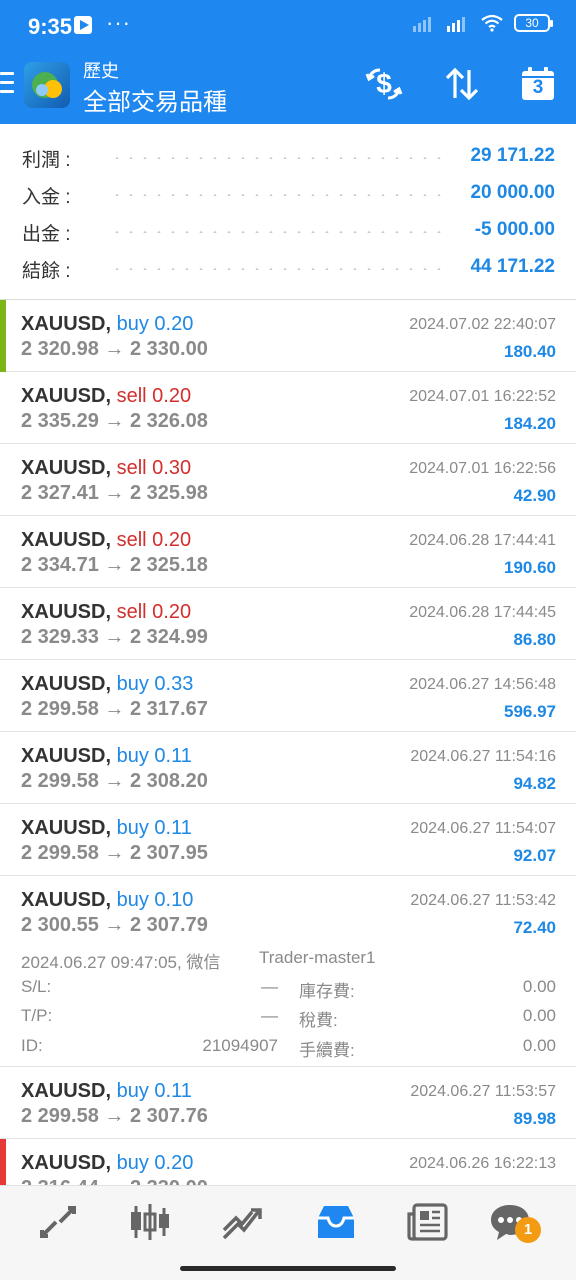 The width and height of the screenshot is (576, 1280). I want to click on currency-exchange-icon: $, so click(384, 84).